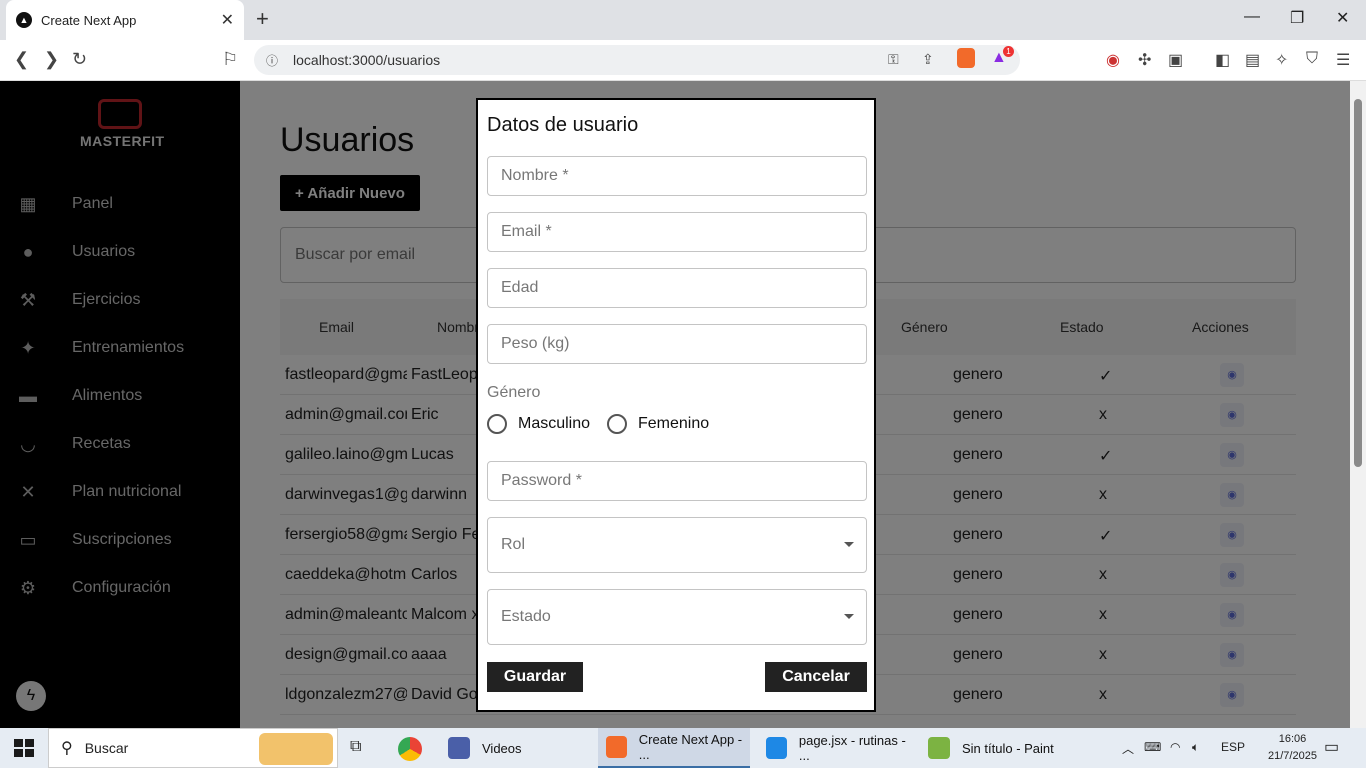 Image resolution: width=1366 pixels, height=768 pixels. Describe the element at coordinates (51, 59) in the screenshot. I see `forward-icon: ❯` at that location.